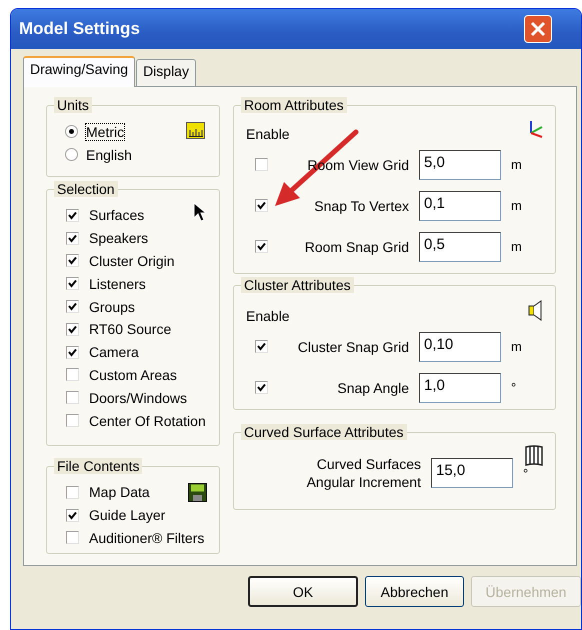 The width and height of the screenshot is (582, 630). What do you see at coordinates (414, 591) in the screenshot?
I see `dialog-button: Abbrechen` at bounding box center [414, 591].